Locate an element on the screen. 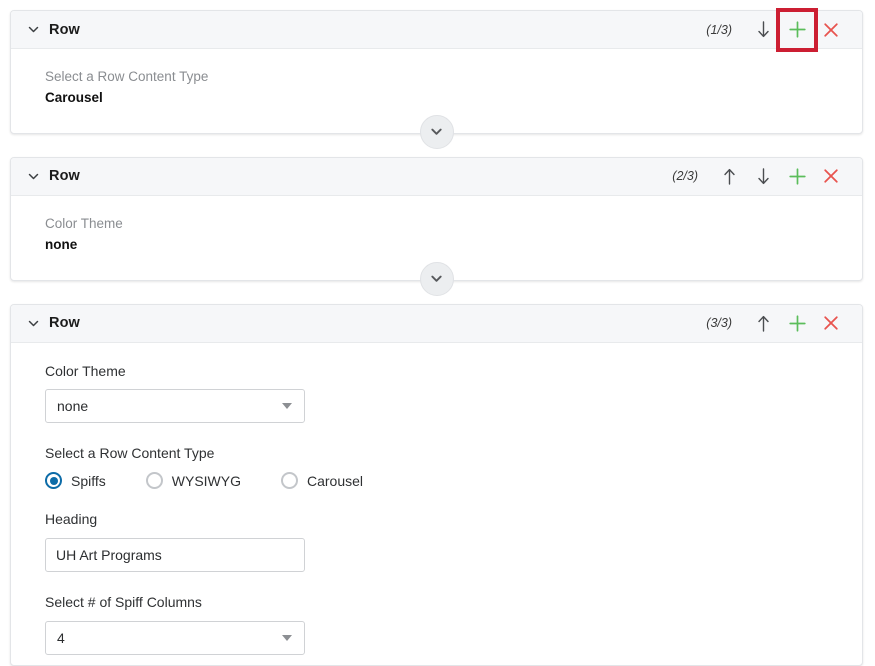  row-panel-2-actions: (2/3) is located at coordinates (760, 176).